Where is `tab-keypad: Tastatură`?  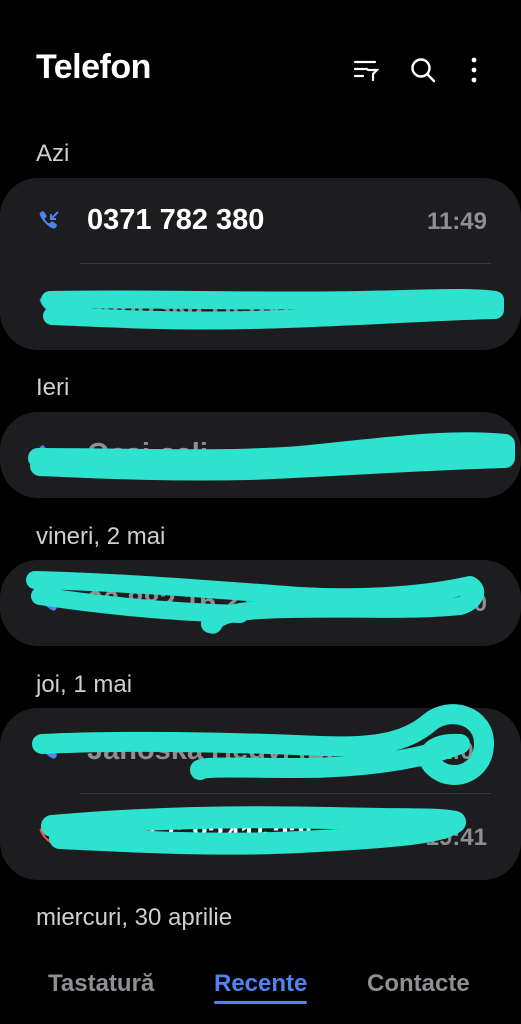 tab-keypad: Tastatură is located at coordinates (101, 984).